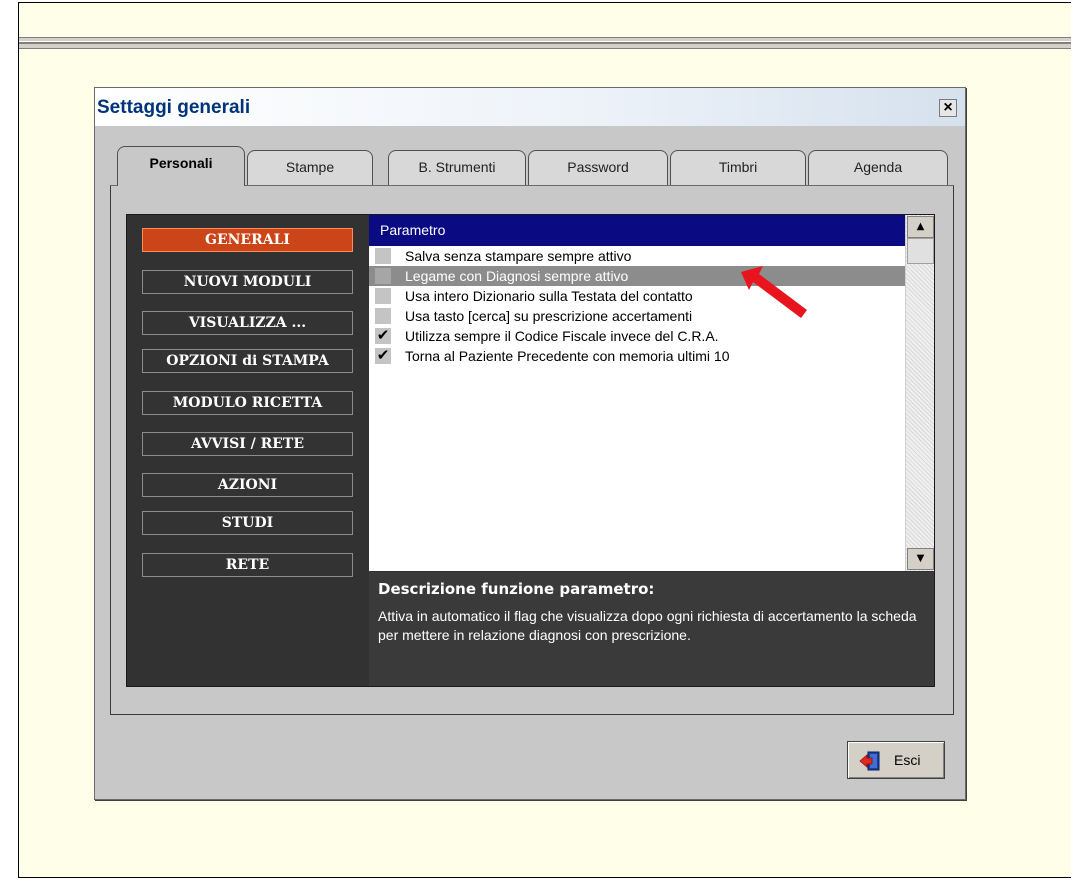  Describe the element at coordinates (637, 276) in the screenshot. I see `parameter-row-selected: Legame con Diagnosi sempre attivo` at that location.